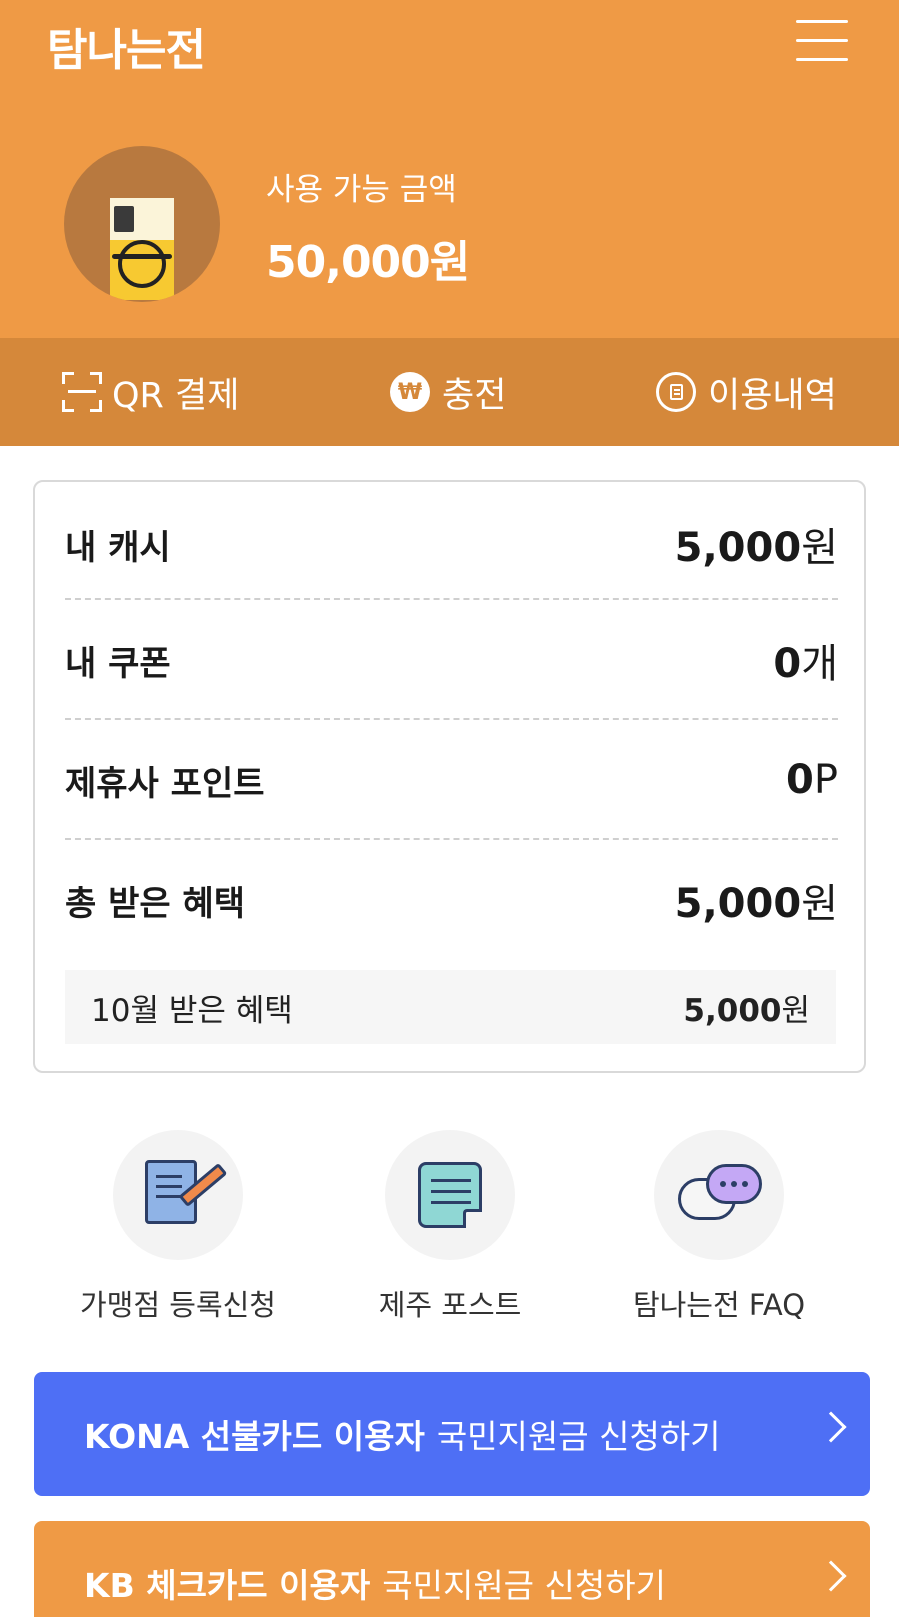 The height and width of the screenshot is (1617, 899). Describe the element at coordinates (165, 783) in the screenshot. I see `partner-points-label: 제휴사 포인트` at that location.